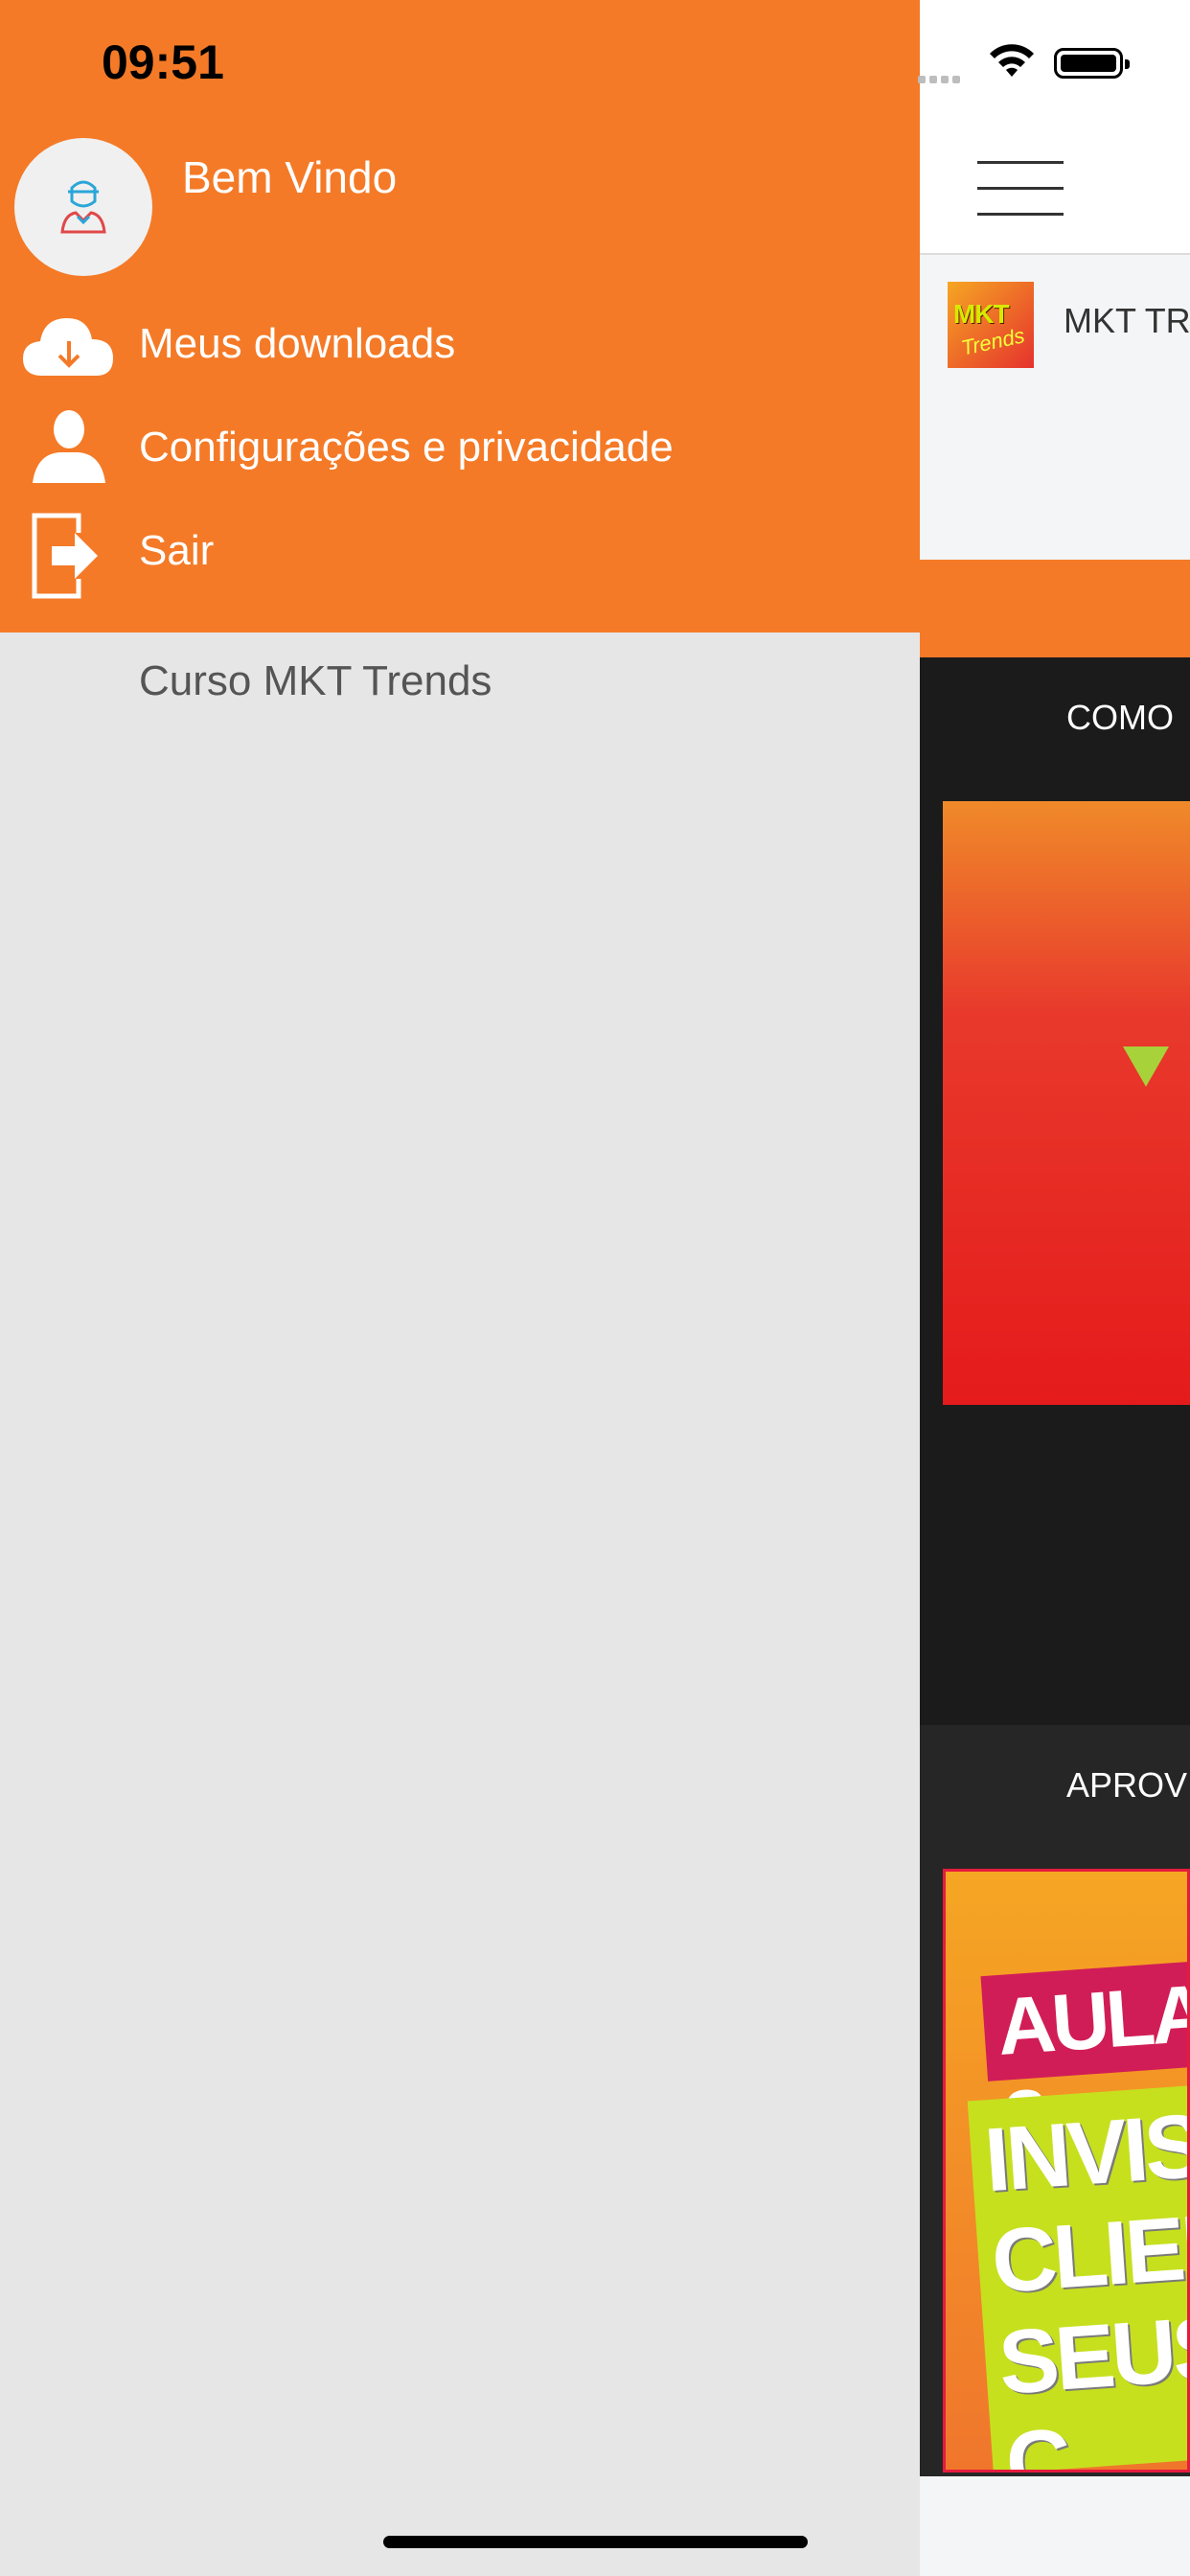 Image resolution: width=1190 pixels, height=2576 pixels. I want to click on thumbnail-banner: INVIST CLIENT SEUS C, so click(1078, 2277).